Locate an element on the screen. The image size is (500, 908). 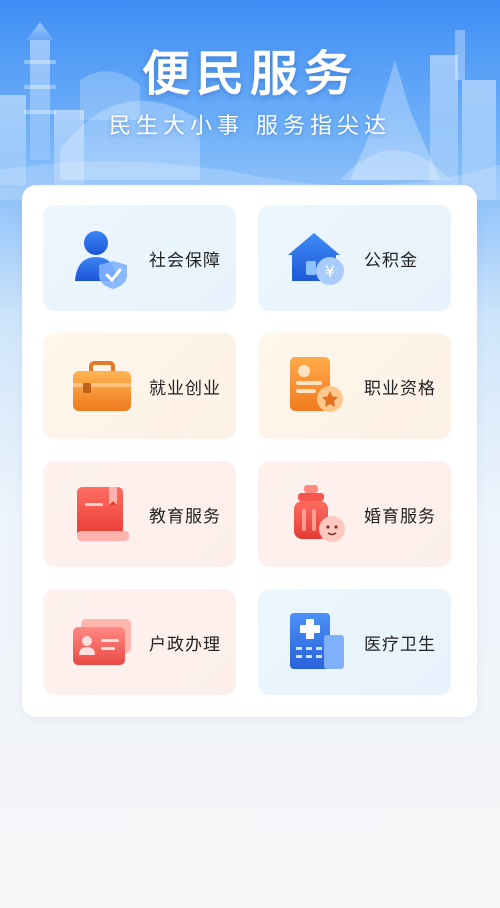
service-label: 教育服务 is located at coordinates (185, 516).